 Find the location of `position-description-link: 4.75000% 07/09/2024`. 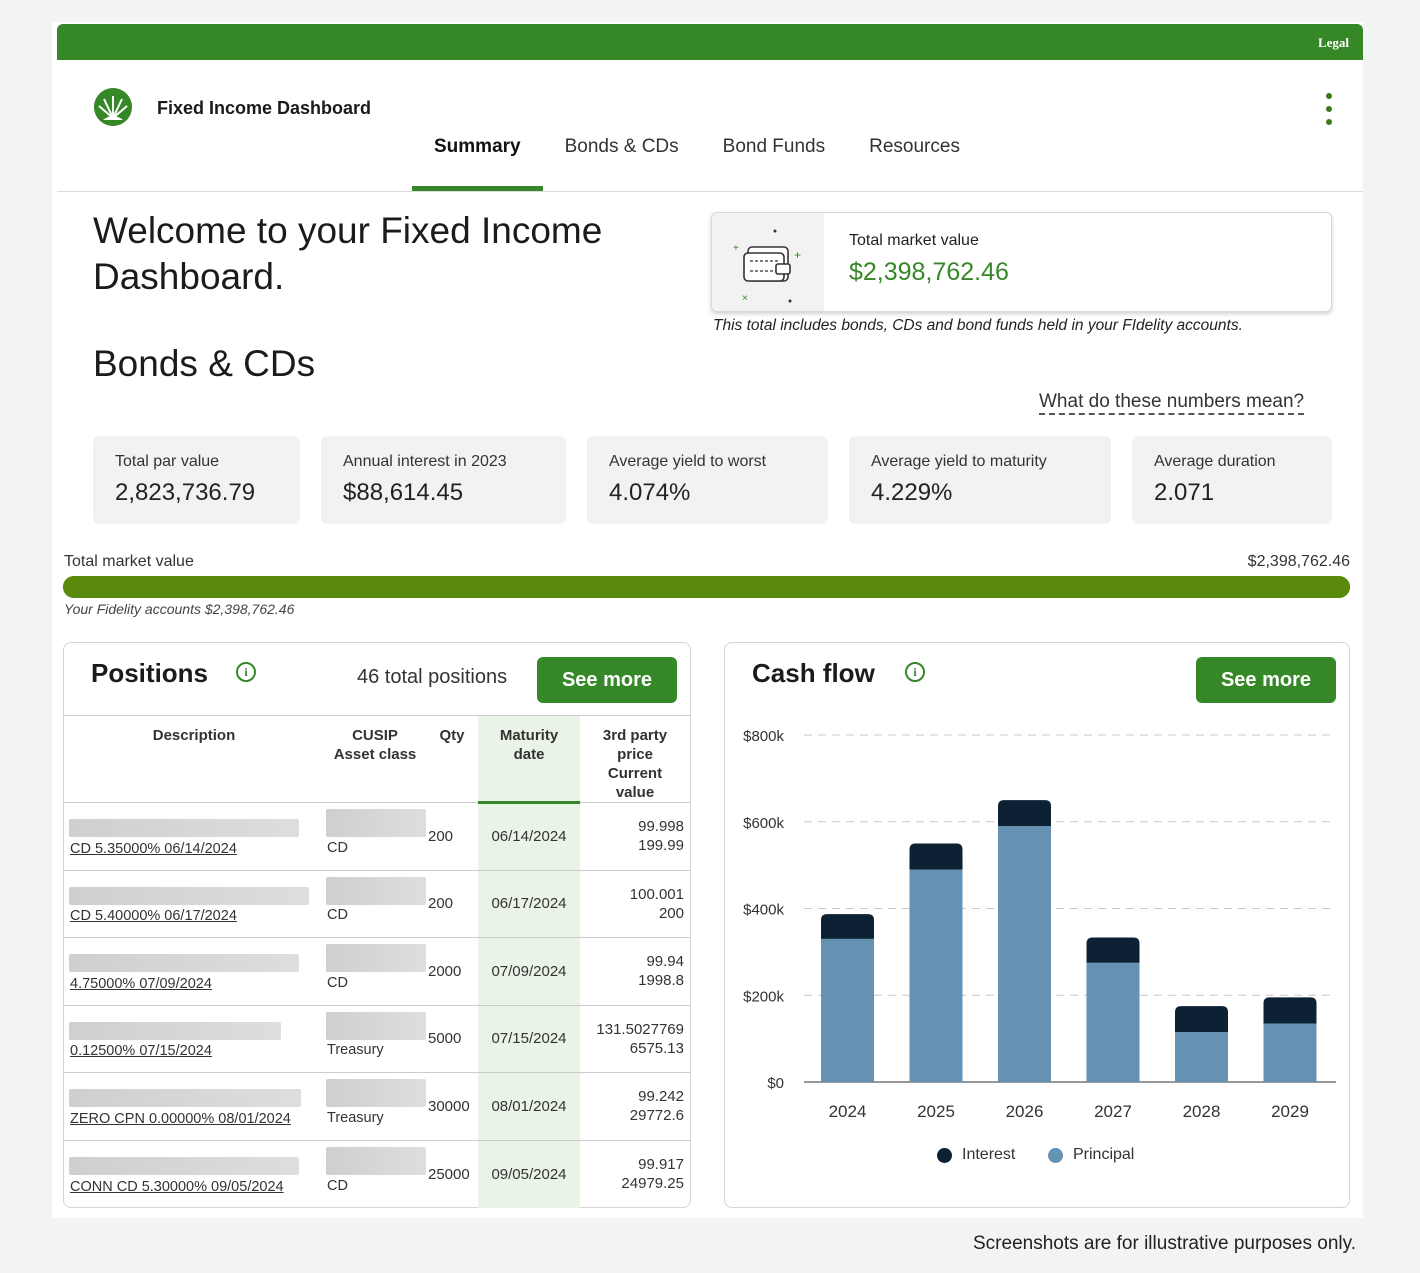

position-description-link: 4.75000% 07/09/2024 is located at coordinates (141, 984).